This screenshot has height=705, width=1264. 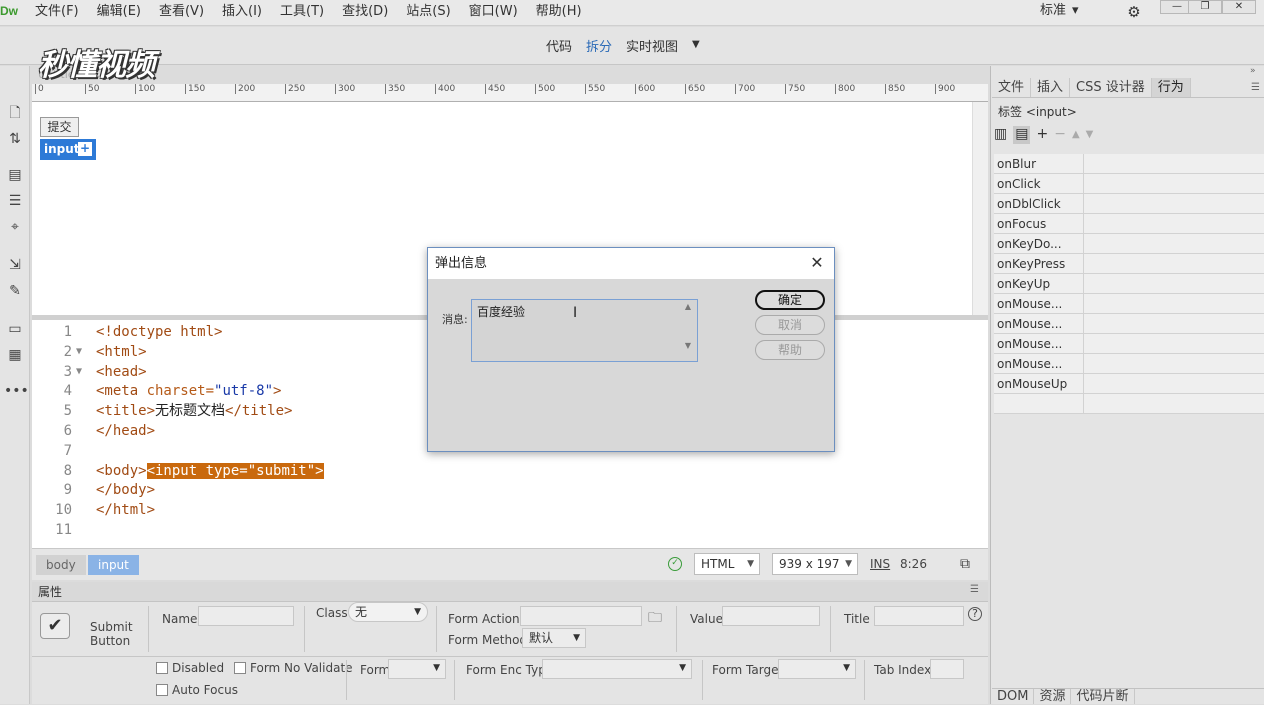 I want to click on class-select: 无 ▼, so click(x=388, y=612).